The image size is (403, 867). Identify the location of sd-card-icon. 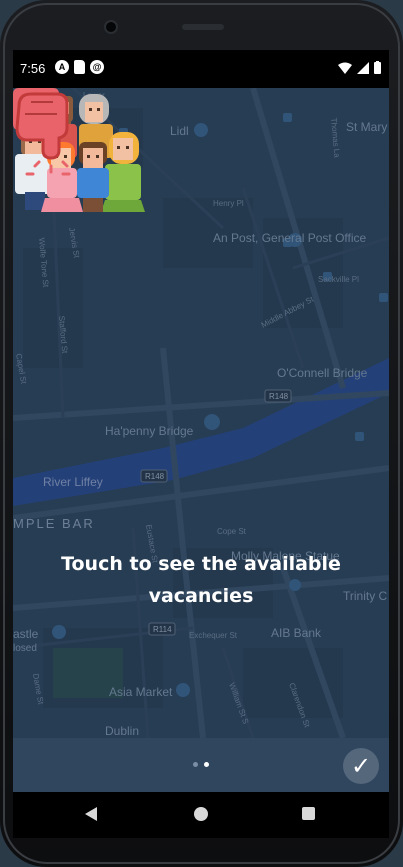
(79, 67).